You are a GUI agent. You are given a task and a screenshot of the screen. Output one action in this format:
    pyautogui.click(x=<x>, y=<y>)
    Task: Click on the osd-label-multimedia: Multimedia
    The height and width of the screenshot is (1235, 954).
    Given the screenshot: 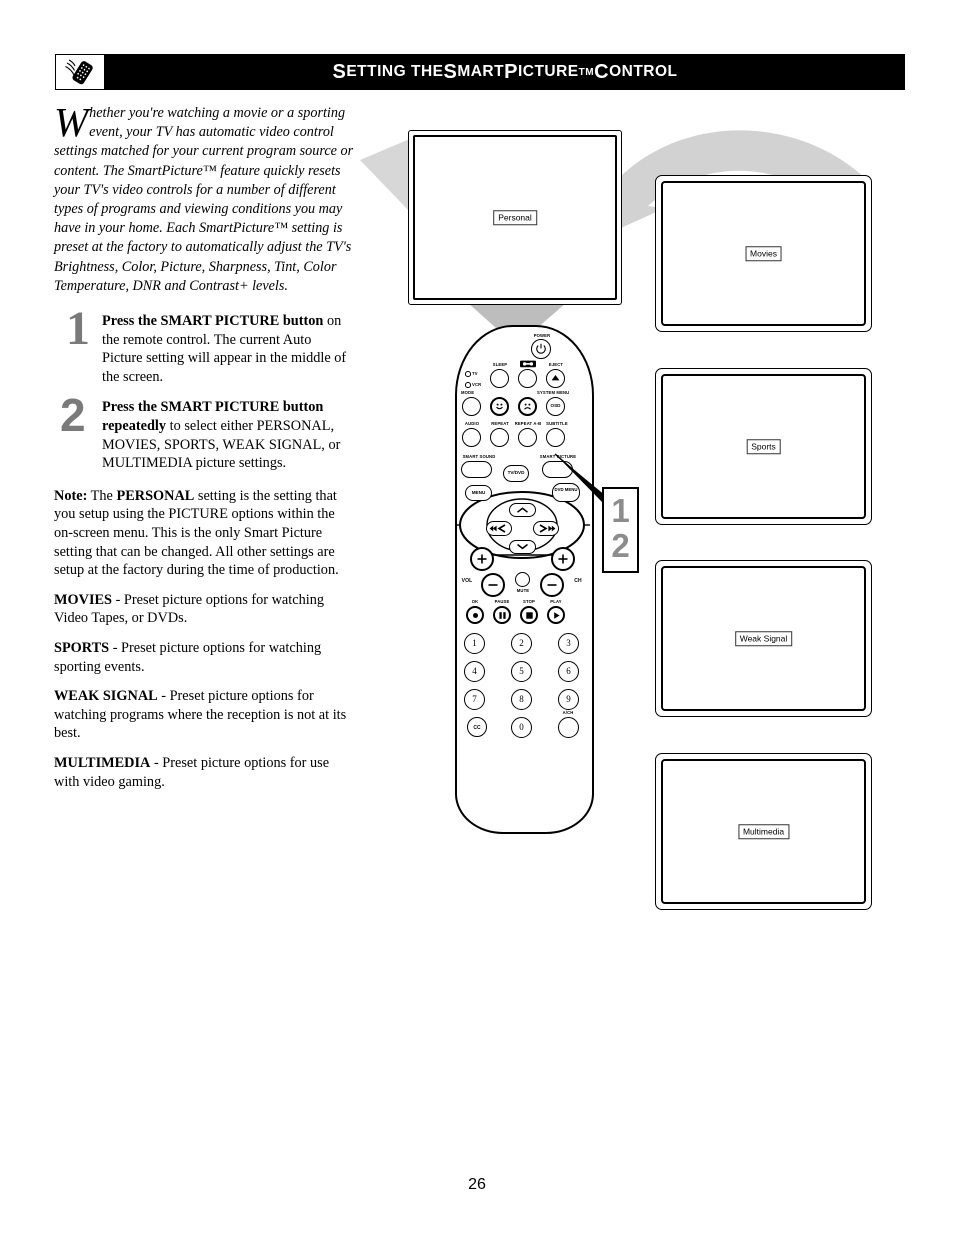 What is the action you would take?
    pyautogui.click(x=763, y=831)
    